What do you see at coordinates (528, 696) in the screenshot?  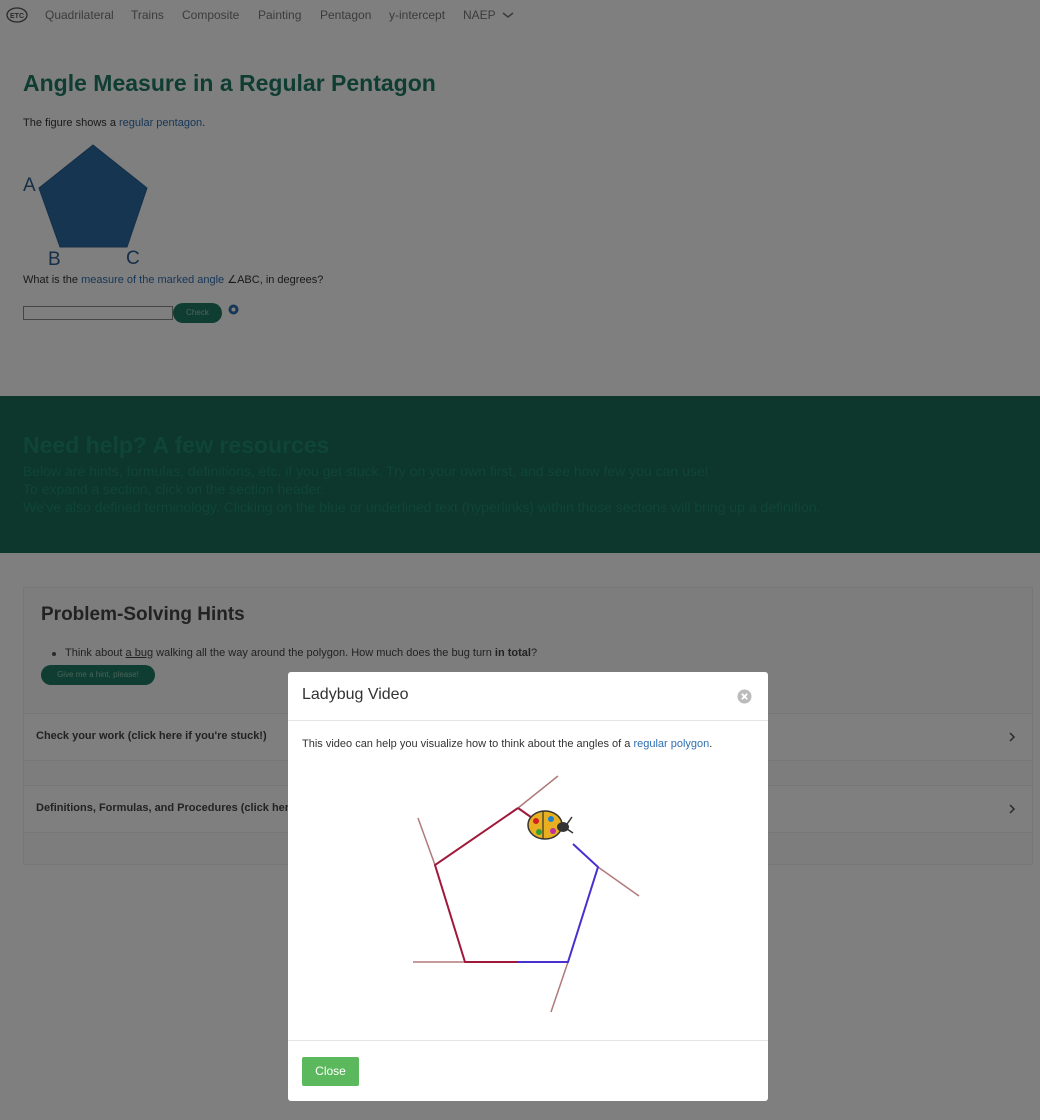 I see `modal-header: Ladybug Video` at bounding box center [528, 696].